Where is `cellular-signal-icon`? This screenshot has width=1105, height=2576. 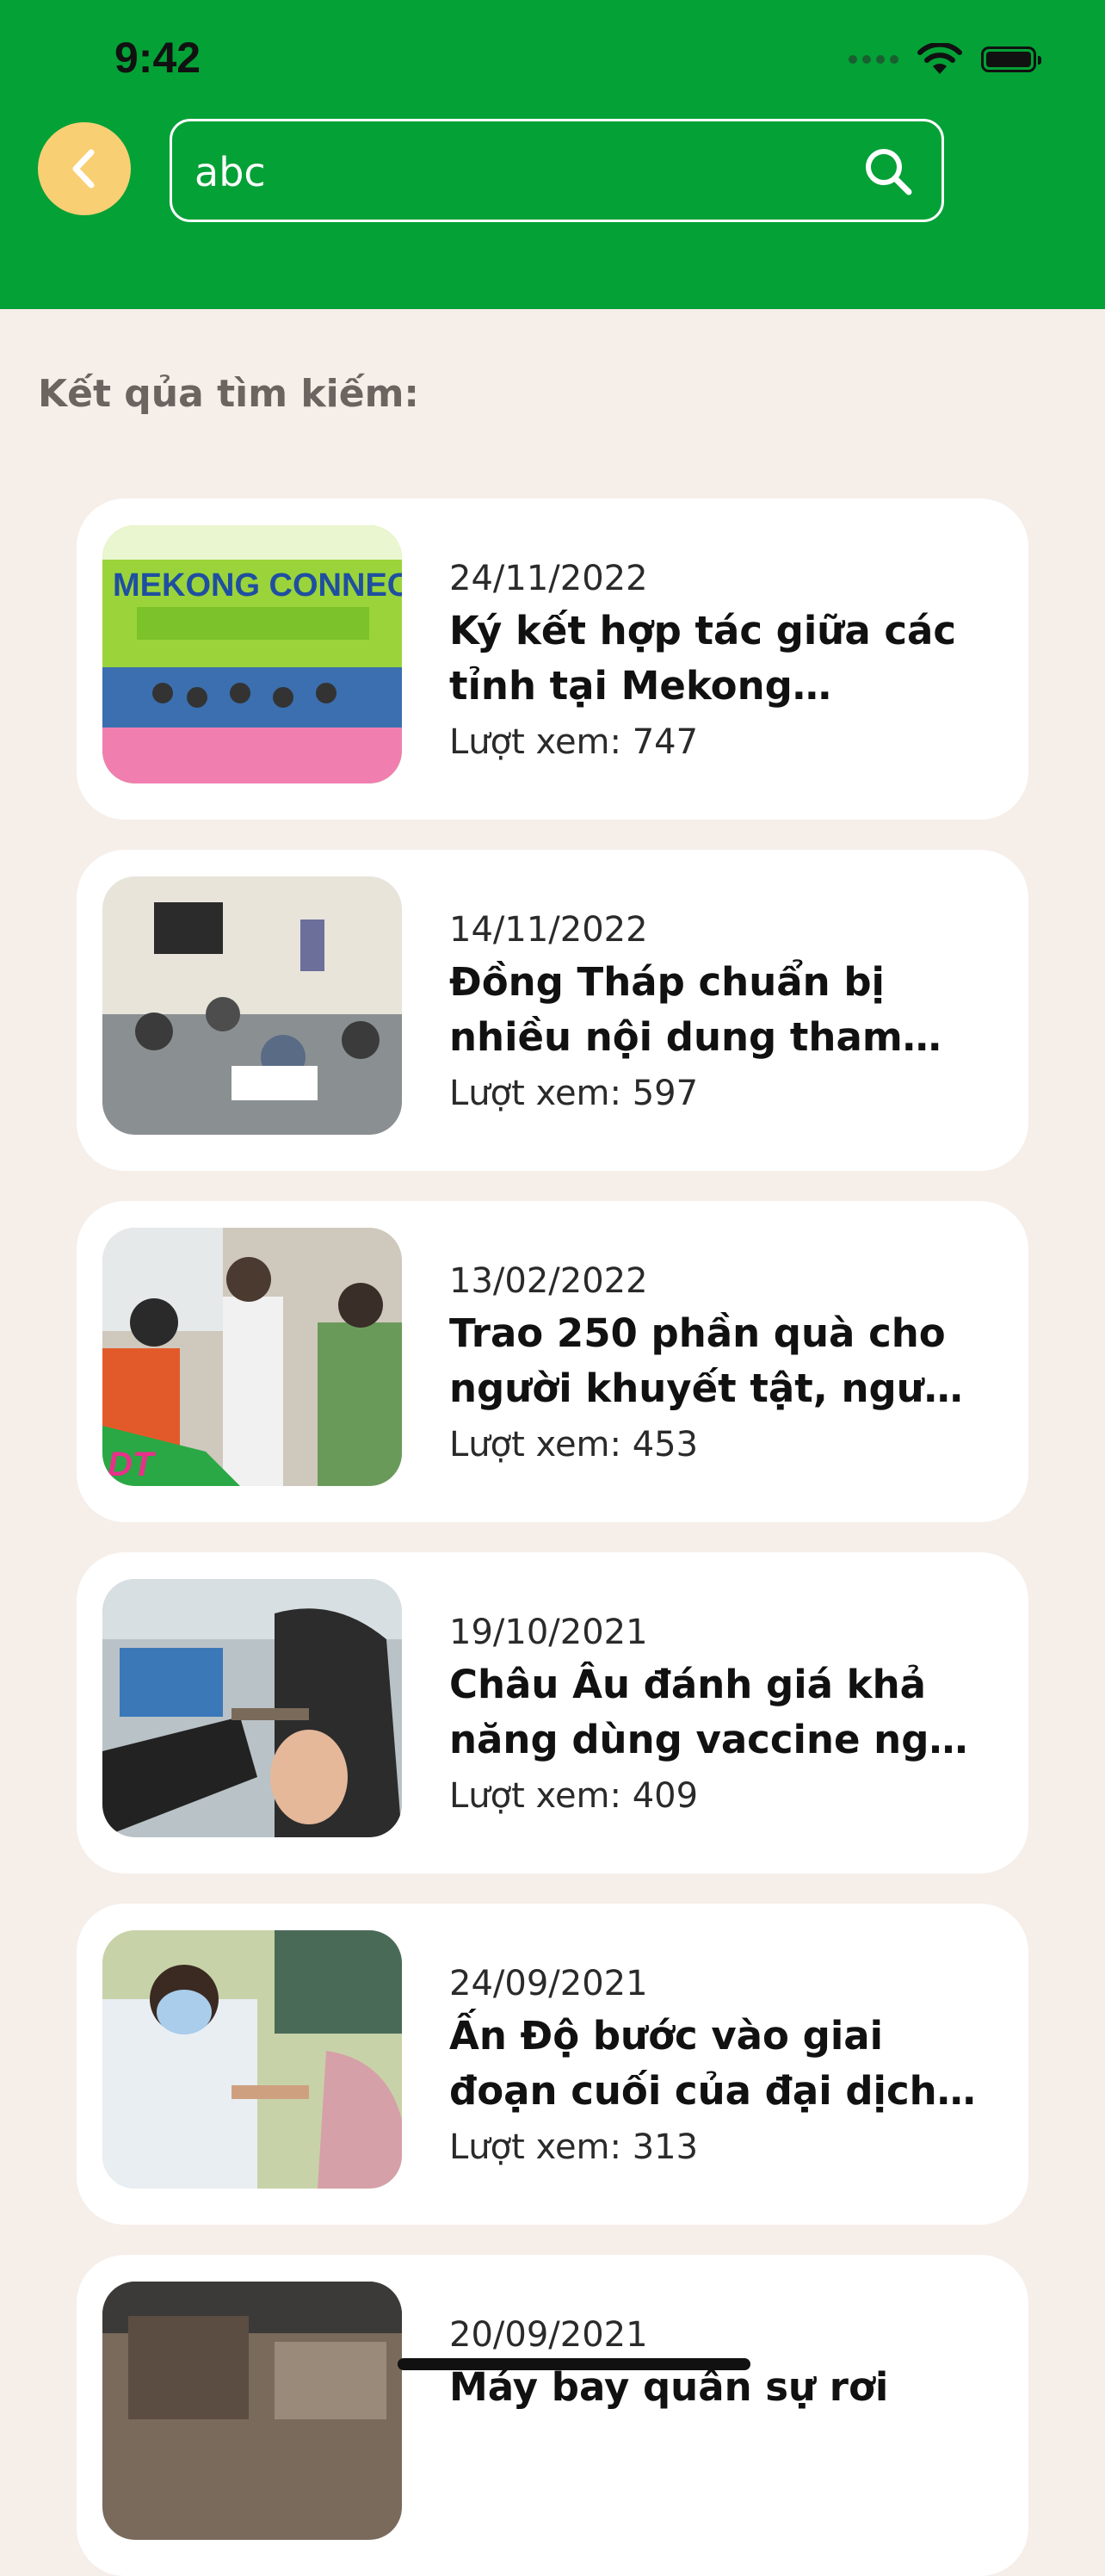
cellular-signal-icon is located at coordinates (873, 60).